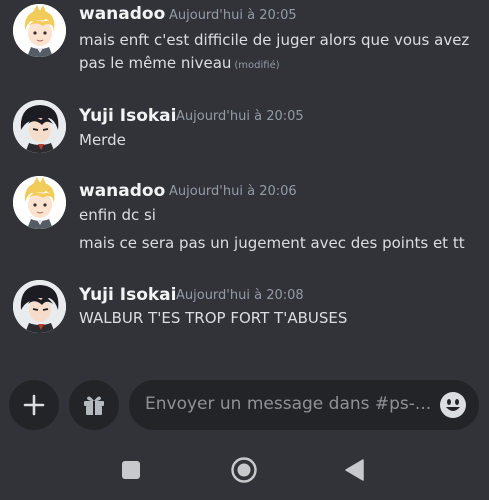 The height and width of the screenshot is (500, 489). I want to click on message-text: pas le même niveau (modifié), so click(179, 63).